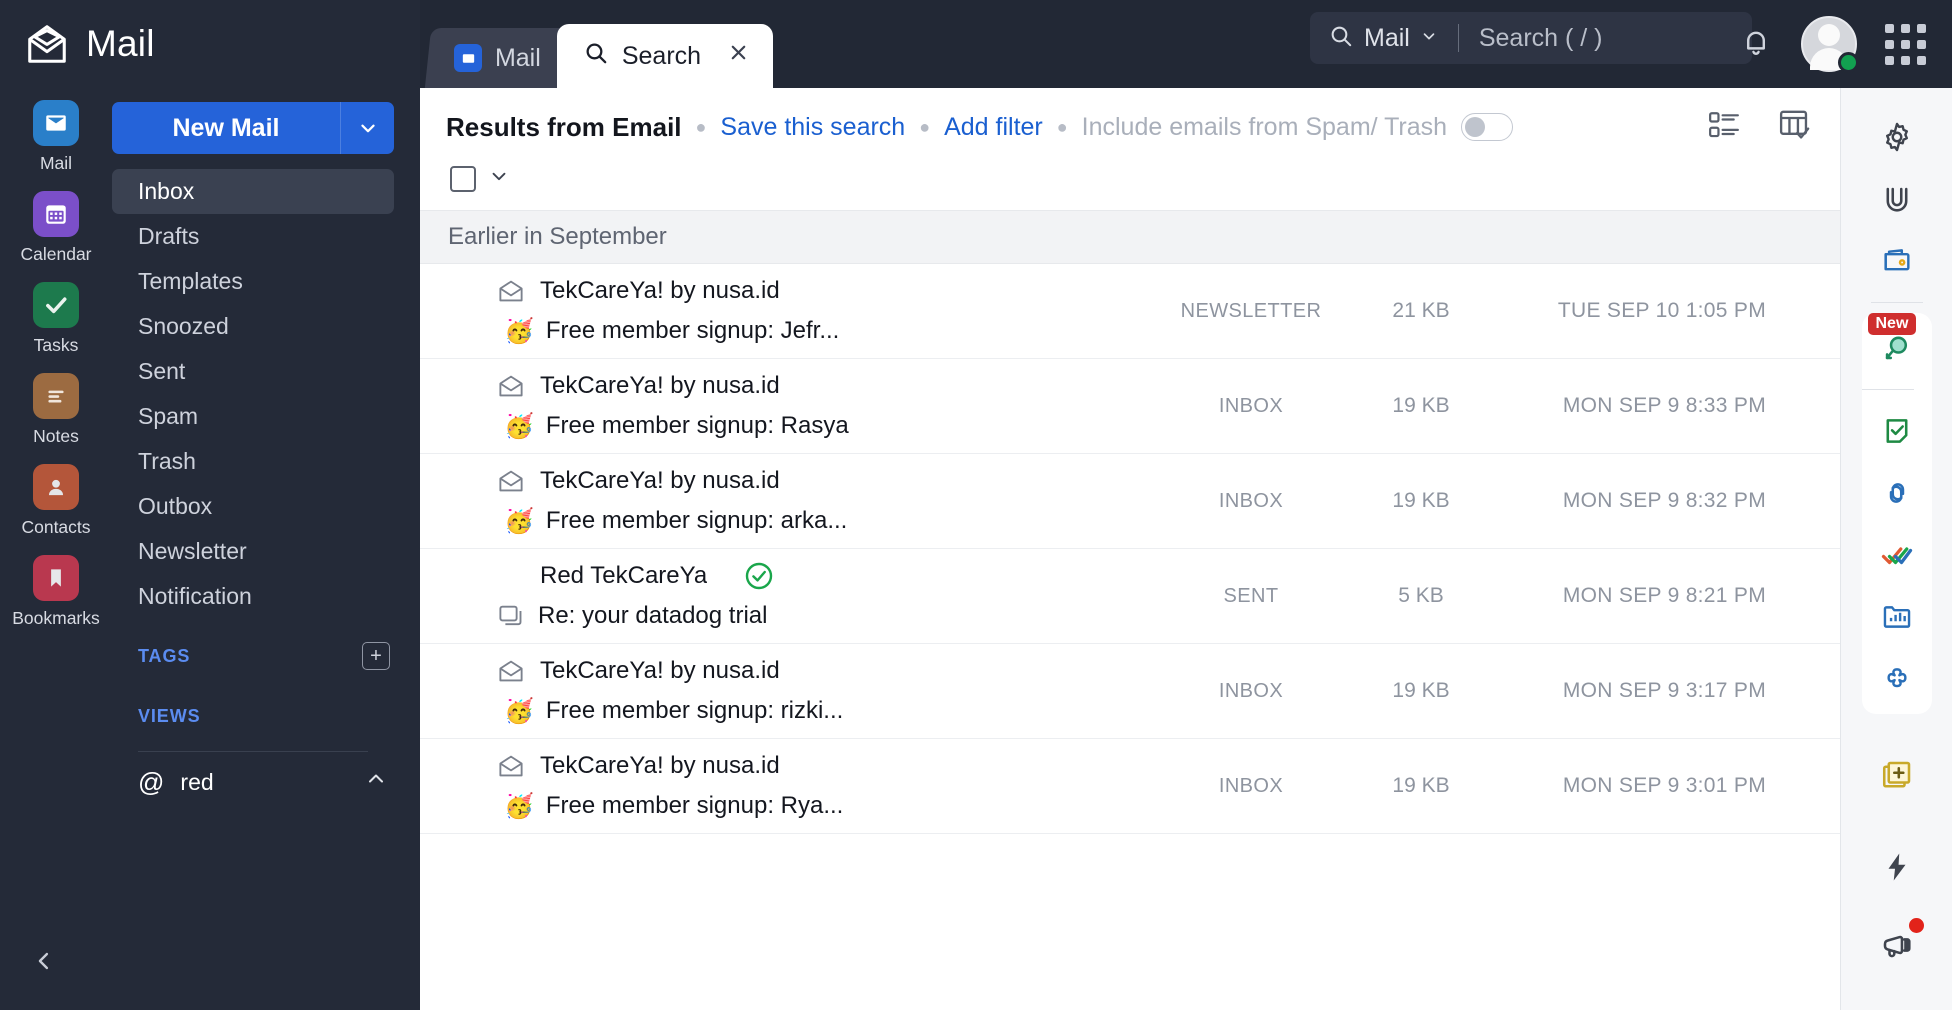 The image size is (1952, 1010). I want to click on sidebar-item-newsletter: Newsletter, so click(253, 551).